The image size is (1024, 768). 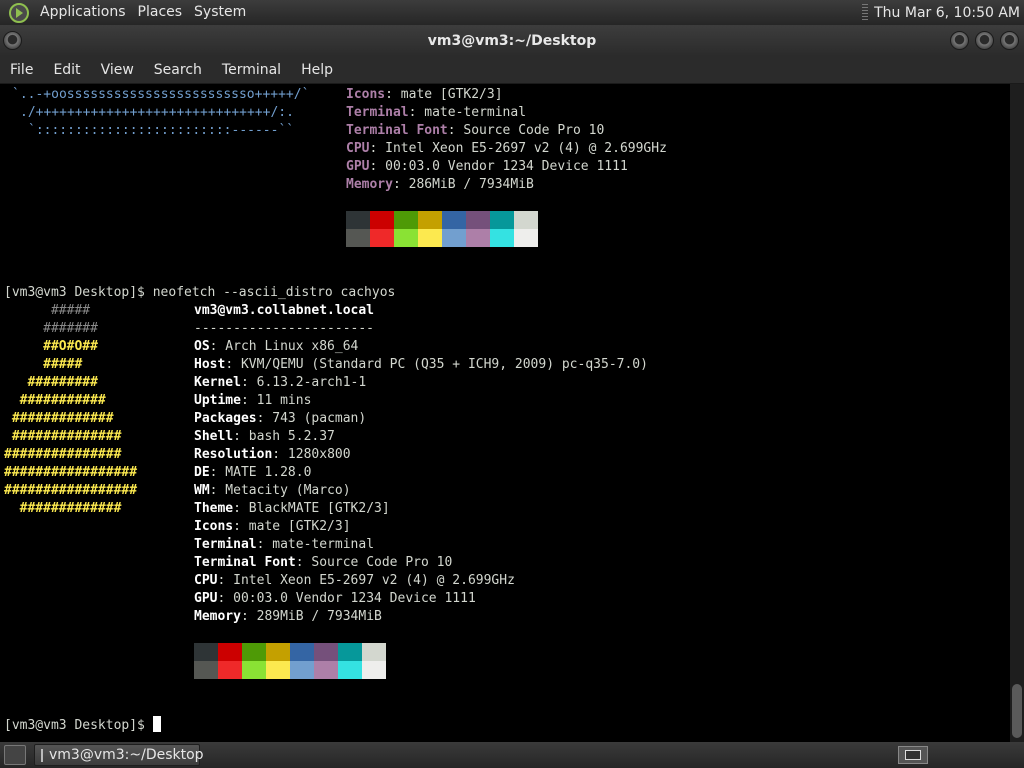 I want to click on ascii-art-line: #######, so click(x=51, y=328).